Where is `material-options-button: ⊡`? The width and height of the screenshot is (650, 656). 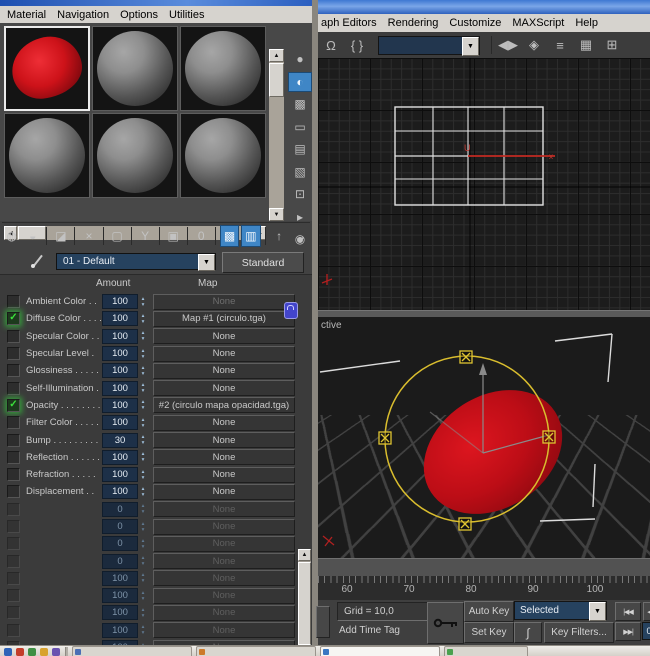 material-options-button: ⊡ is located at coordinates (300, 194).